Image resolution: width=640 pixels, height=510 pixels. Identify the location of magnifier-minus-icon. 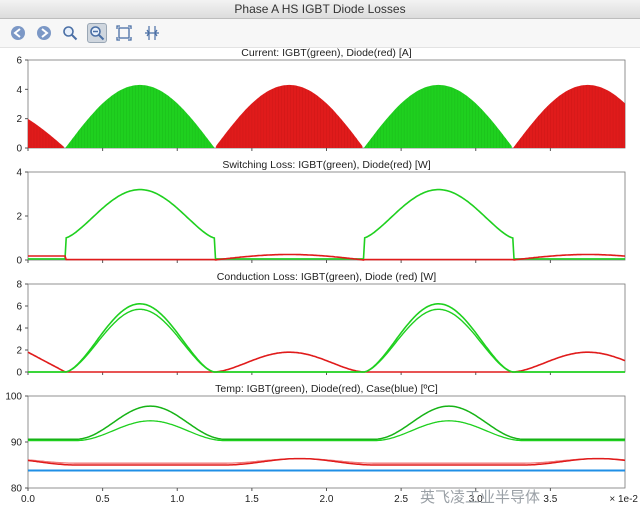
(97, 33).